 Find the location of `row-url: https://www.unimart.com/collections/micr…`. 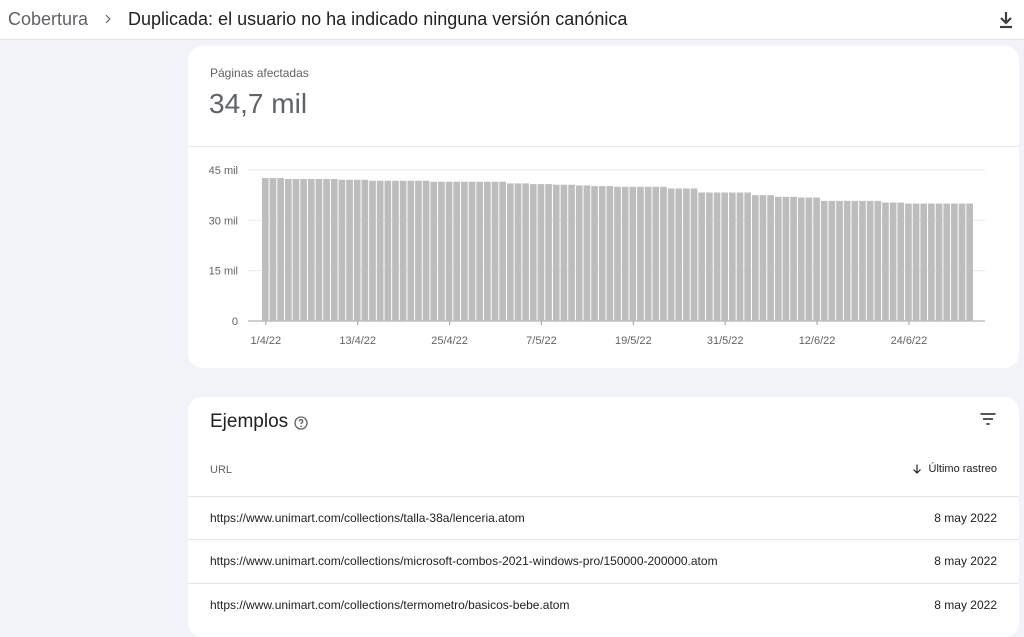

row-url: https://www.unimart.com/collections/micr… is located at coordinates (464, 561).